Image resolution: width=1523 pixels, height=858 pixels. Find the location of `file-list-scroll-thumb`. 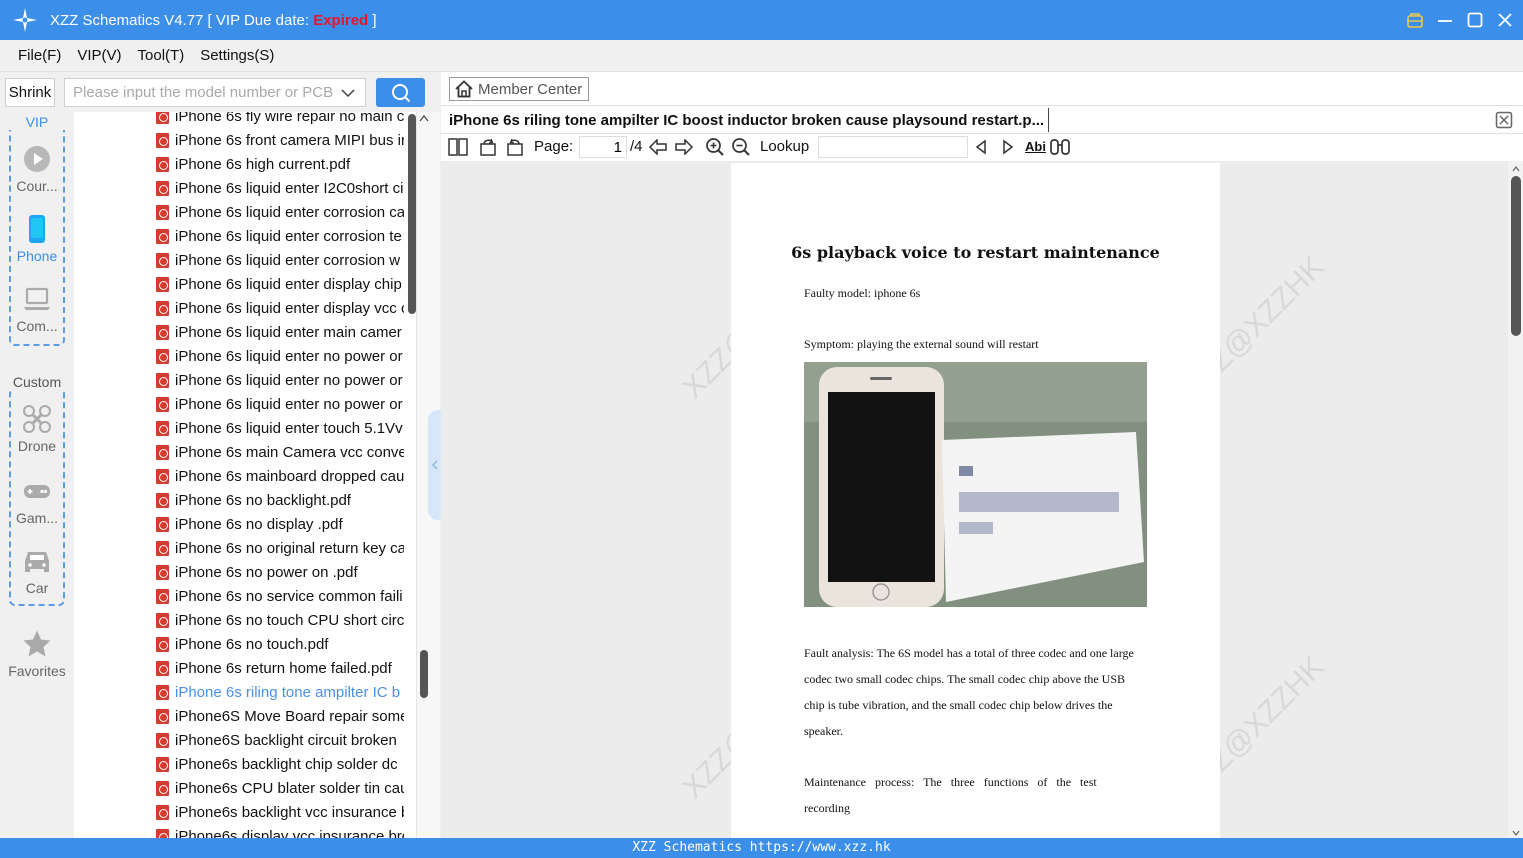

file-list-scroll-thumb is located at coordinates (412, 214).